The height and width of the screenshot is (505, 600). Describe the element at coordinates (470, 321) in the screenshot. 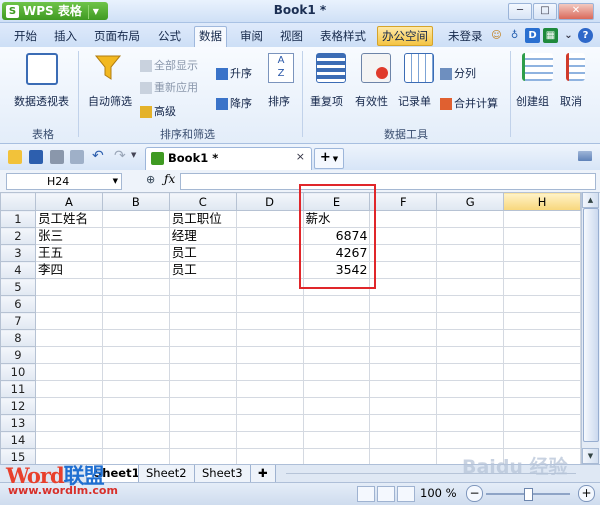

I see `cell-g7` at that location.